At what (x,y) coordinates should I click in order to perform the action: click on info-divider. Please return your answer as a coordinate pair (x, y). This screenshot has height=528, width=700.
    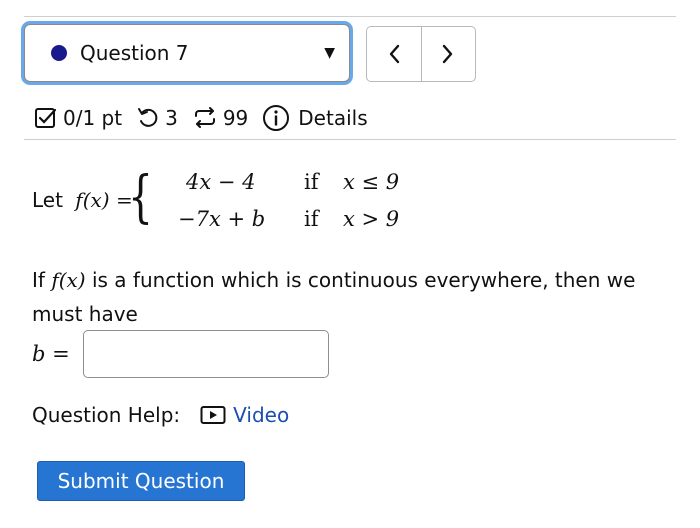
    Looking at the image, I should click on (350, 139).